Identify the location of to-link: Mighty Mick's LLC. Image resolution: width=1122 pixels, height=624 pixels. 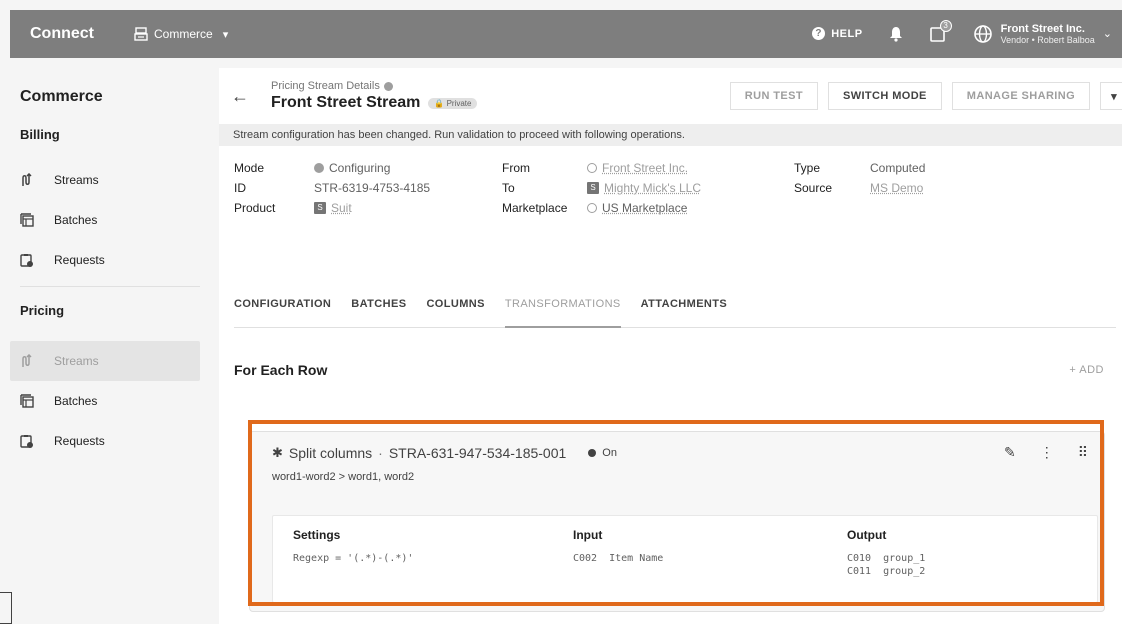
(652, 188).